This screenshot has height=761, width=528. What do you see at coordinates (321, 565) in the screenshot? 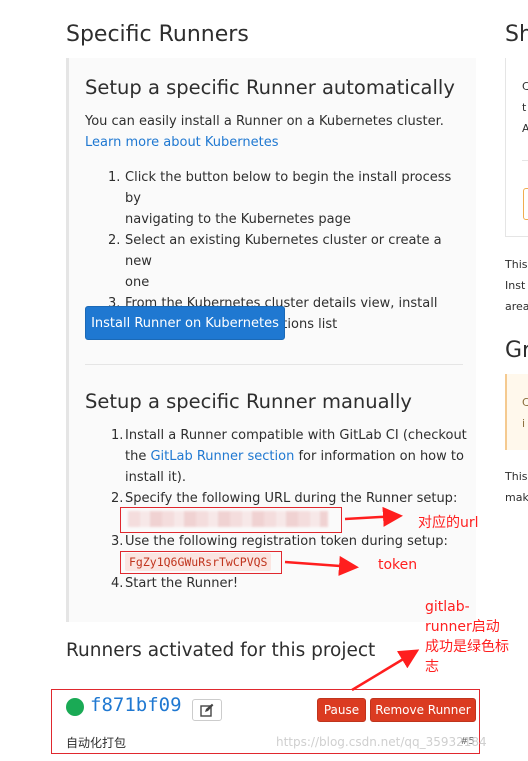
I see `token-arrow` at bounding box center [321, 565].